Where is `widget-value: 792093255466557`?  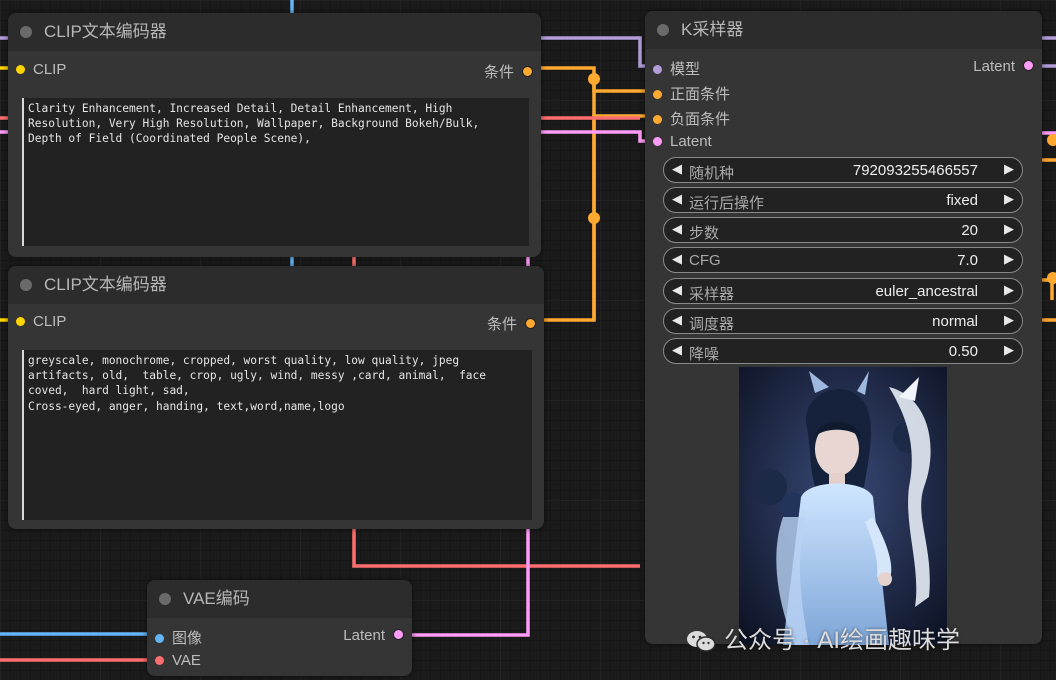 widget-value: 792093255466557 is located at coordinates (915, 170).